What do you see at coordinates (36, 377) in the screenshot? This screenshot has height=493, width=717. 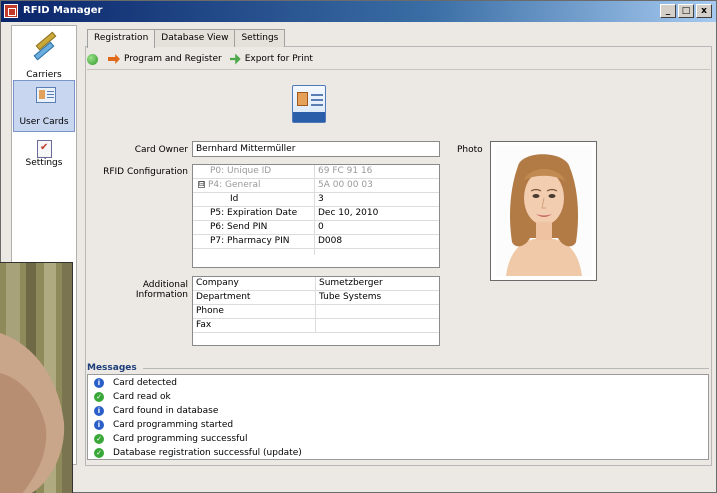 I see `background-window-photo` at bounding box center [36, 377].